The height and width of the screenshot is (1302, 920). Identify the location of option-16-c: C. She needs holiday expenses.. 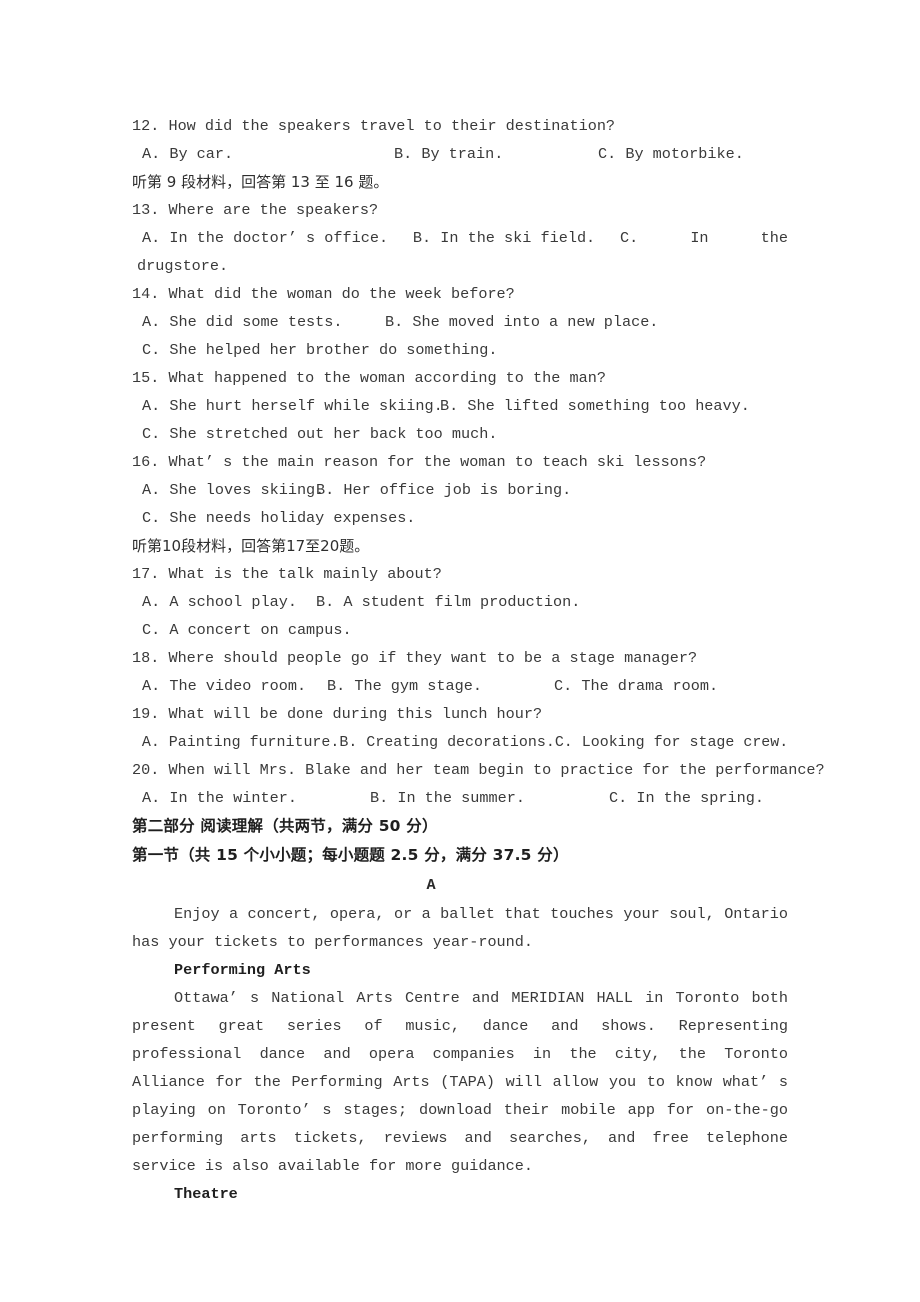
(278, 518).